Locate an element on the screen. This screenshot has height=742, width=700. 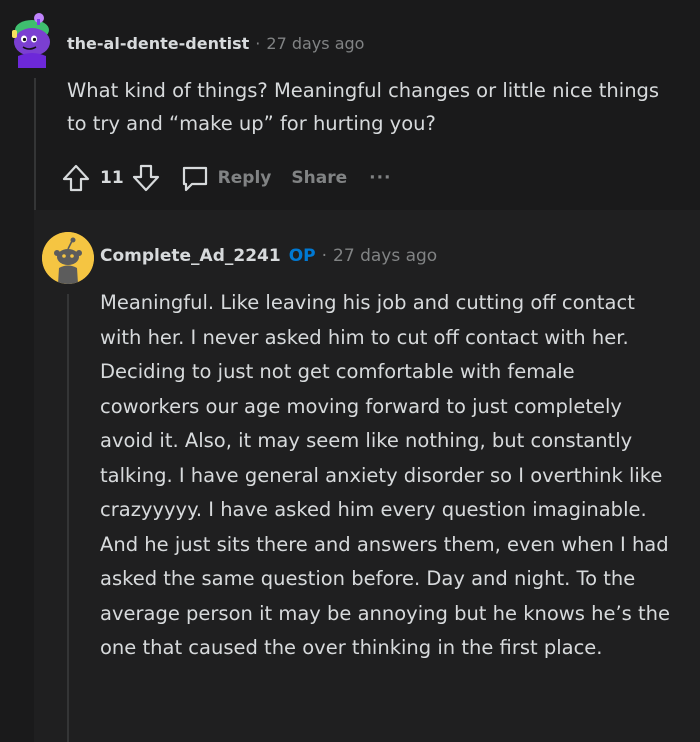
username: the-al-dente-dentist is located at coordinates (158, 43).